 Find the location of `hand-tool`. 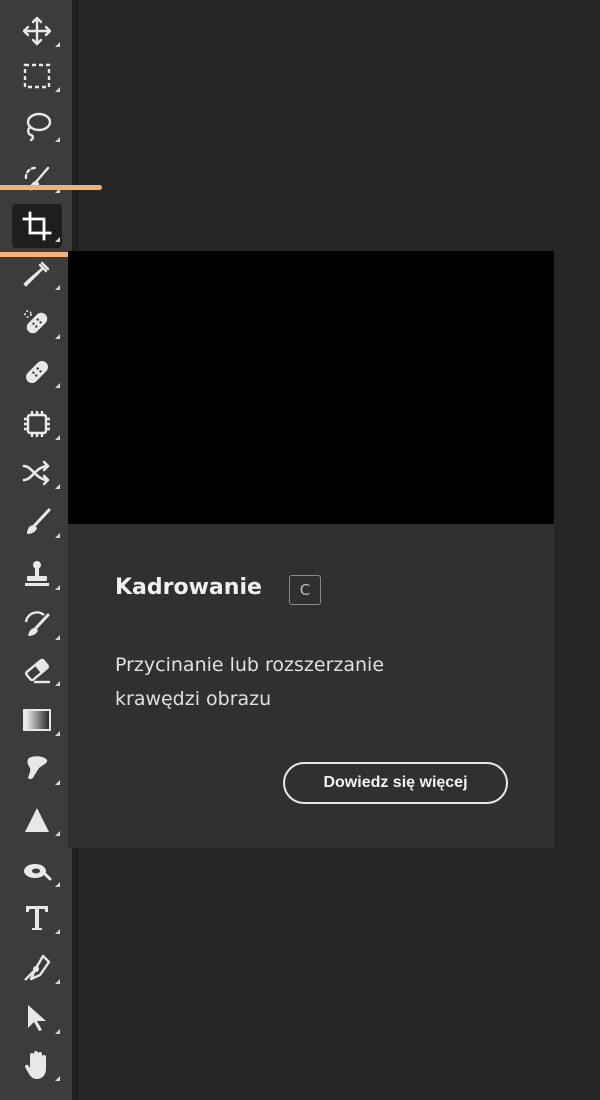

hand-tool is located at coordinates (37, 1065).